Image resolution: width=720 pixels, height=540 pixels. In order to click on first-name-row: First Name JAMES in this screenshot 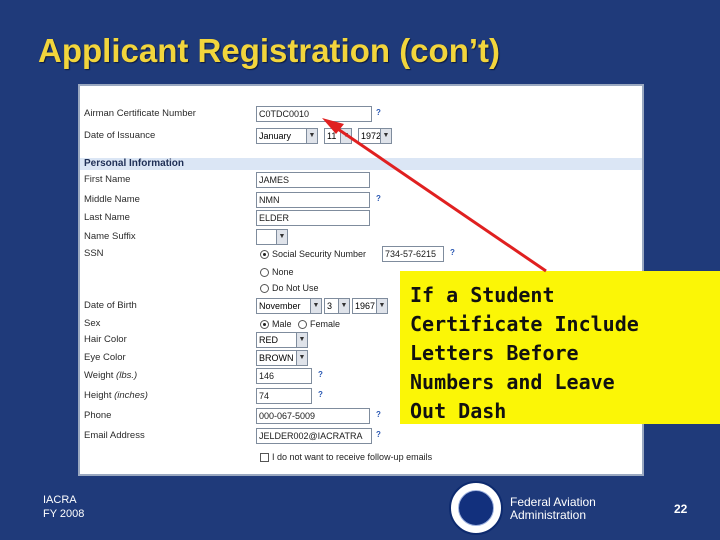, I will do `click(361, 181)`.